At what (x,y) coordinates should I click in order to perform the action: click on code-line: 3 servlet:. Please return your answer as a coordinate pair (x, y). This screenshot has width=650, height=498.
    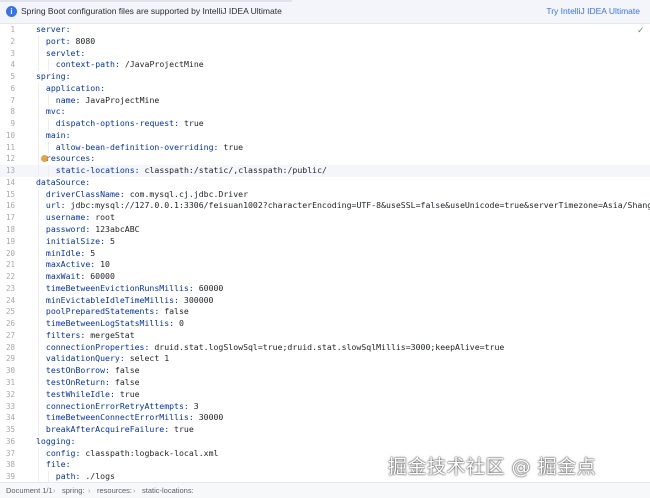
    Looking at the image, I should click on (325, 53).